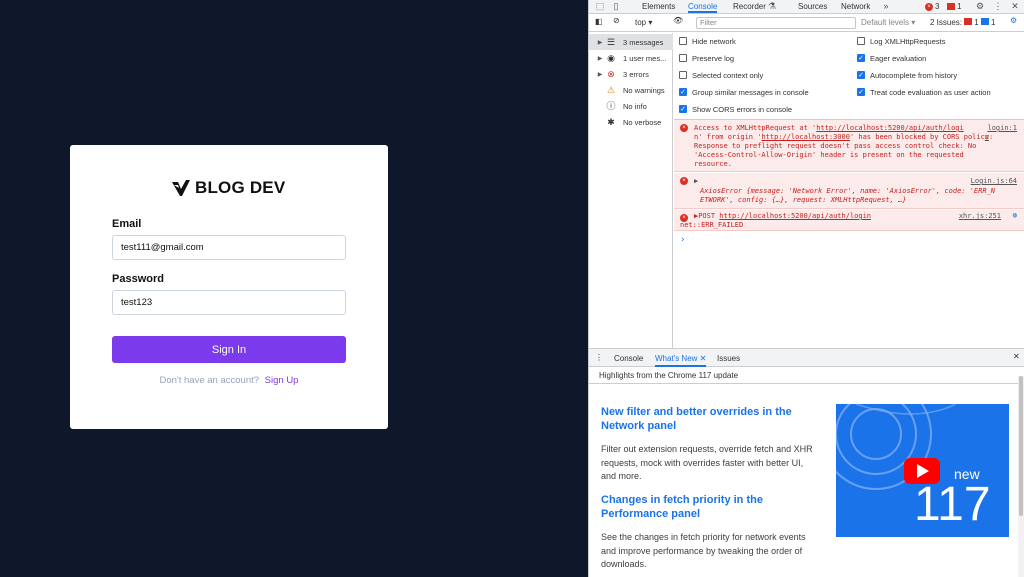  I want to click on checkbox-label: Treat code evaluation as user action, so click(930, 92).